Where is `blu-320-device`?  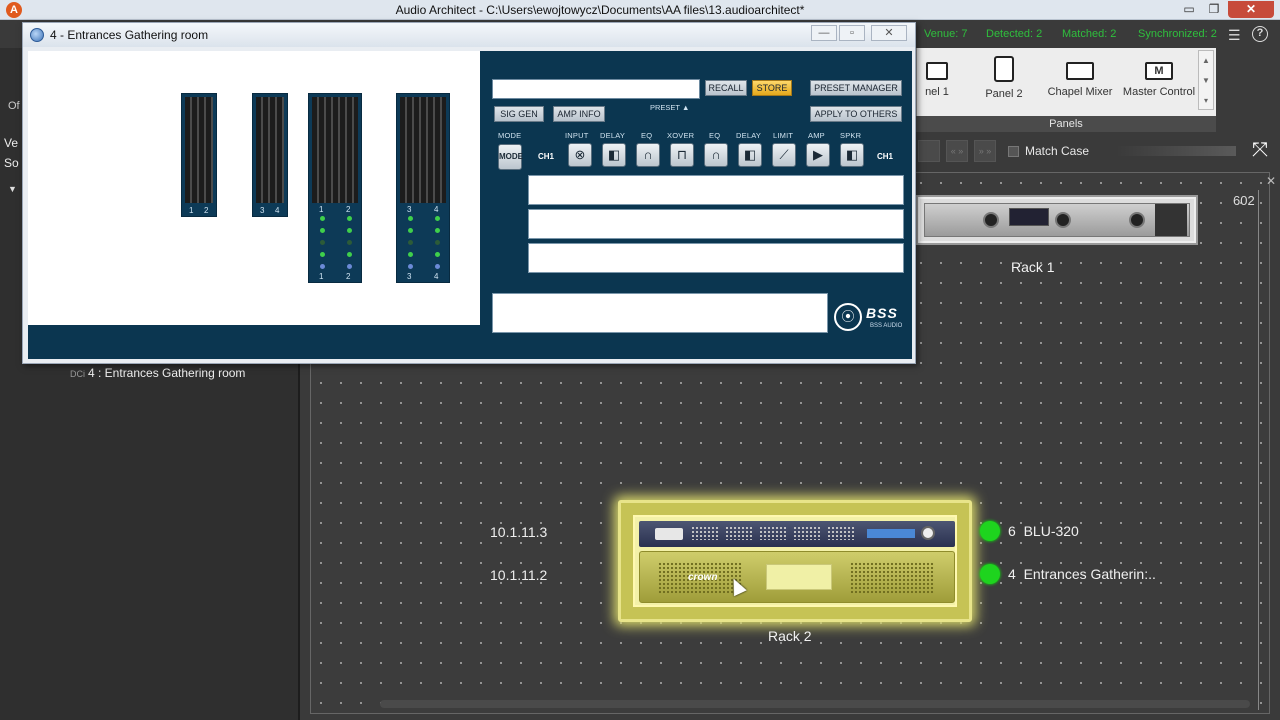
blu-320-device is located at coordinates (797, 534).